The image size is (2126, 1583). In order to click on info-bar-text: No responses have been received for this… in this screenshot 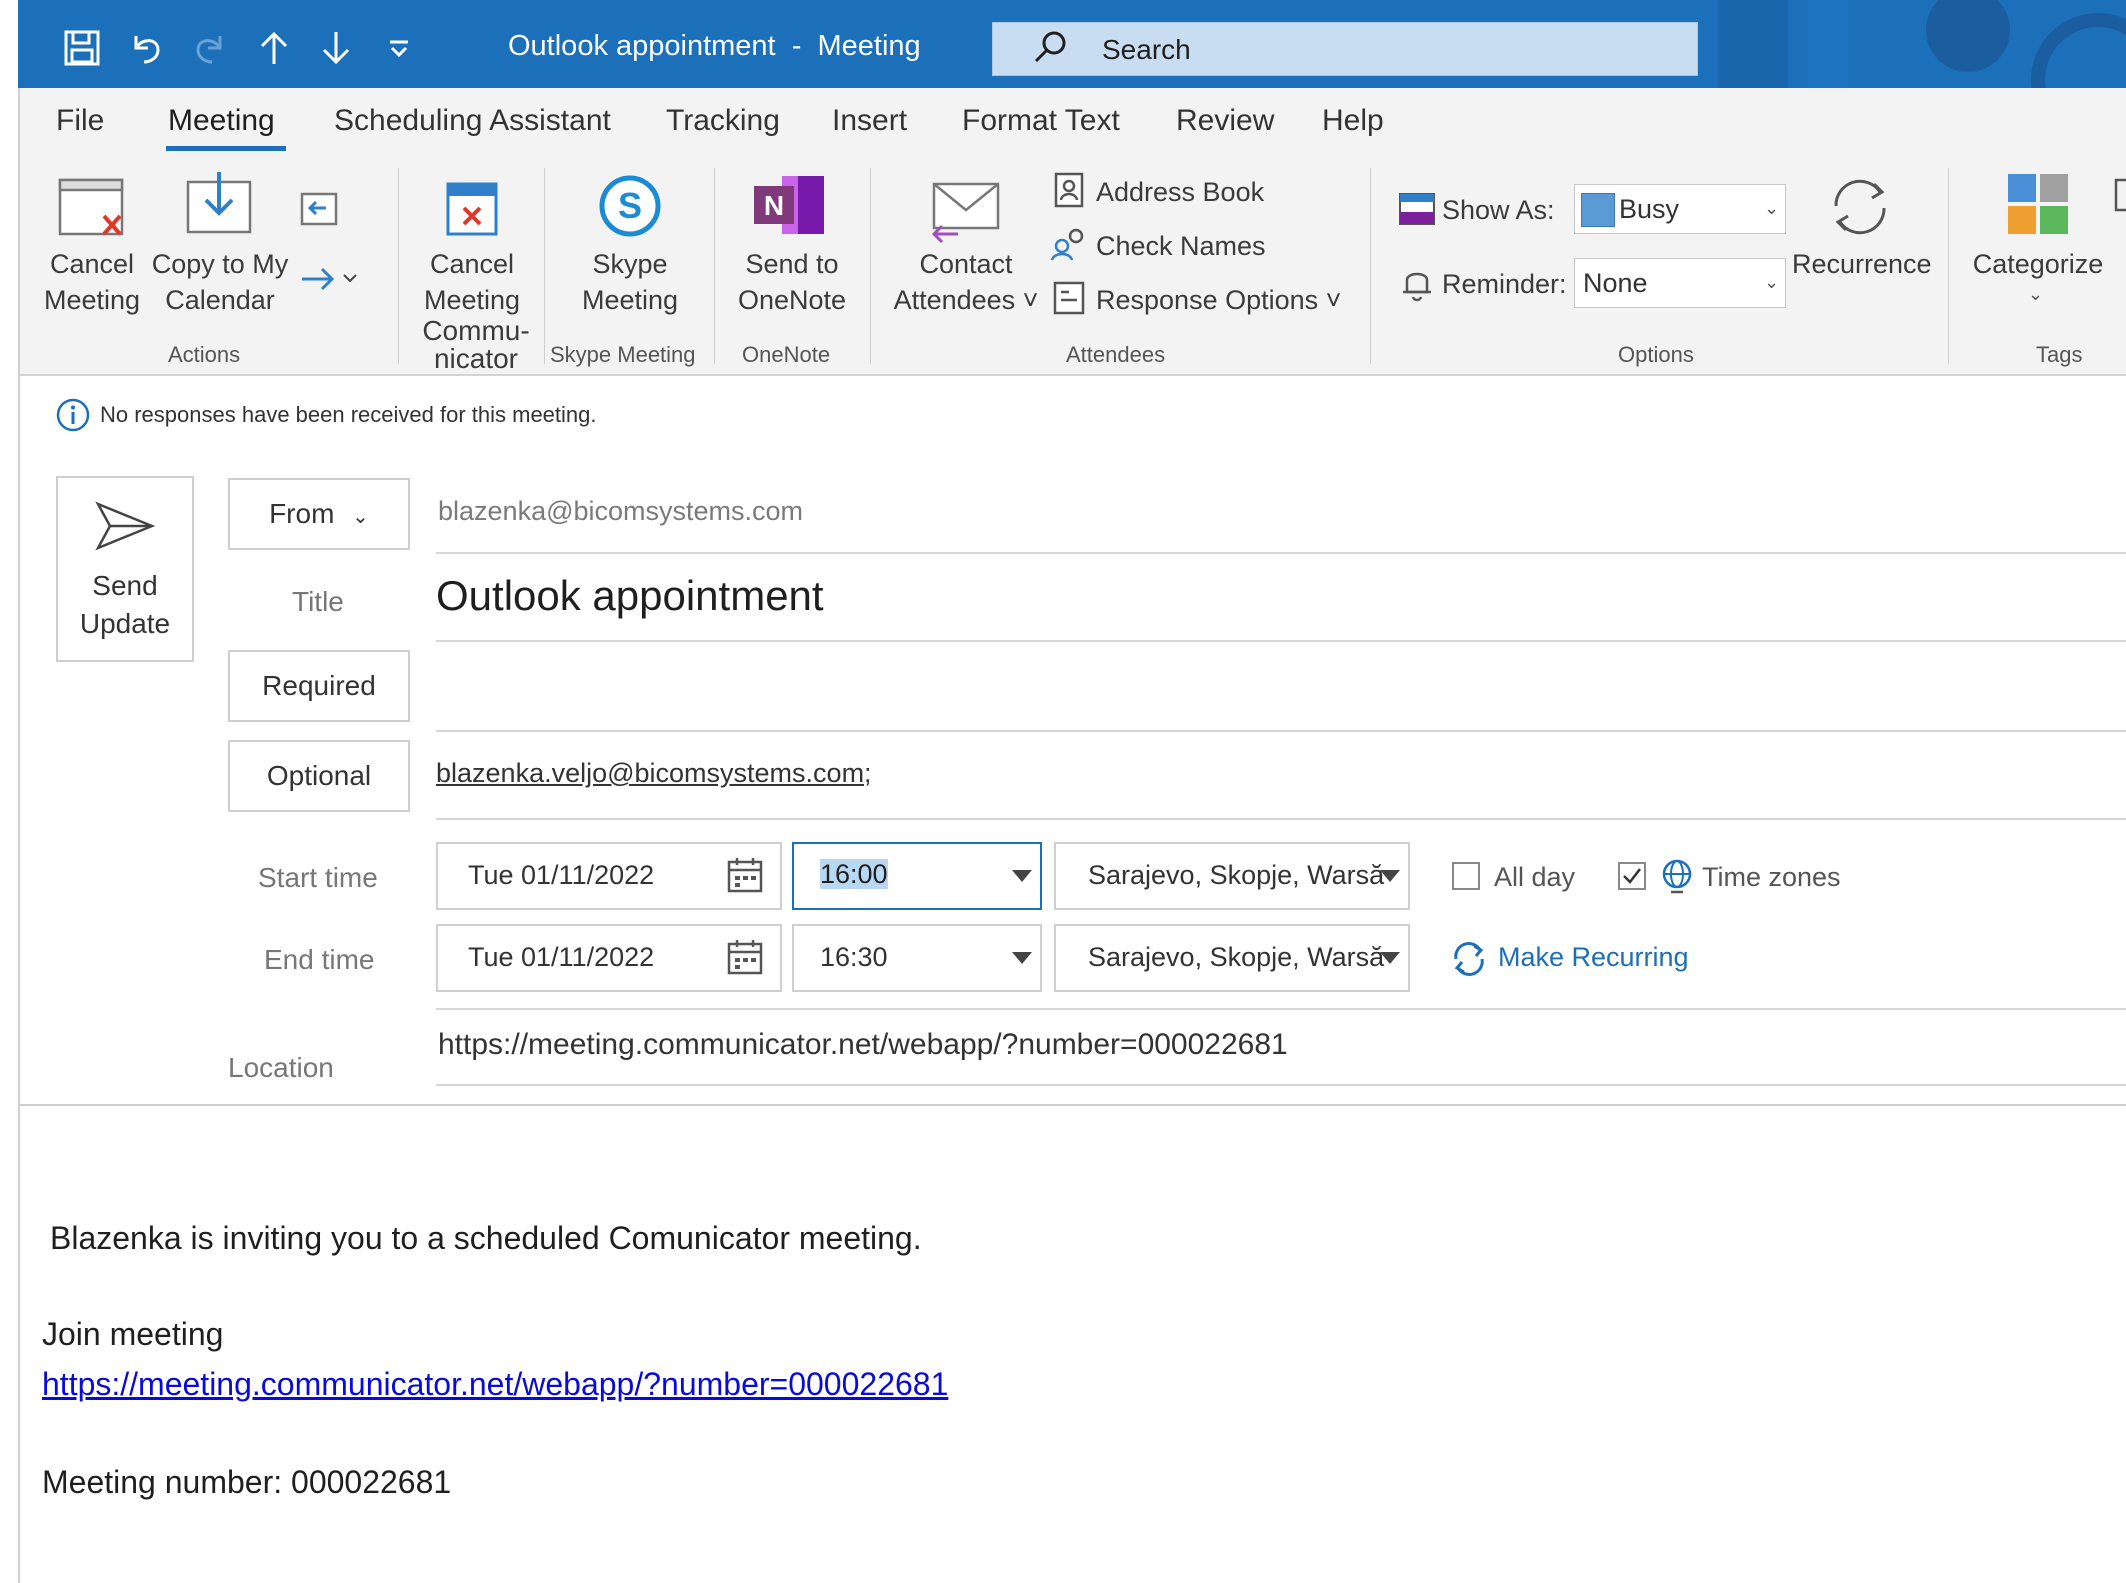, I will do `click(348, 414)`.